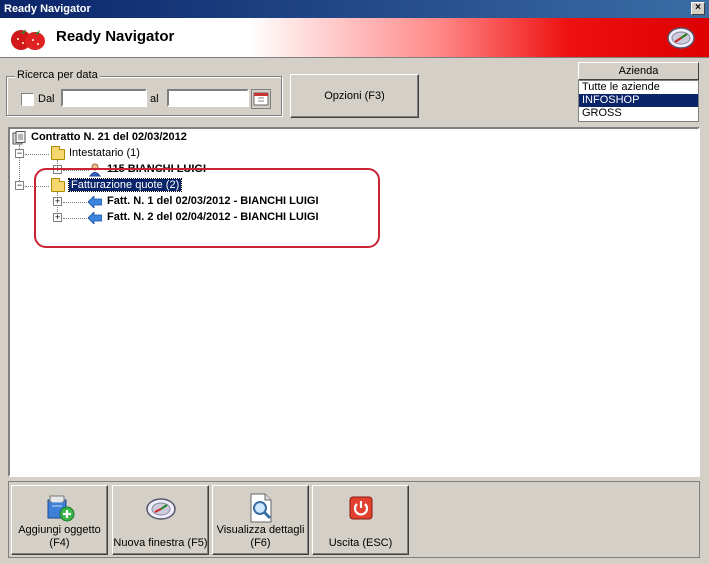  What do you see at coordinates (260, 530) in the screenshot?
I see `view-details-label-1: Visualizza dettagli` at bounding box center [260, 530].